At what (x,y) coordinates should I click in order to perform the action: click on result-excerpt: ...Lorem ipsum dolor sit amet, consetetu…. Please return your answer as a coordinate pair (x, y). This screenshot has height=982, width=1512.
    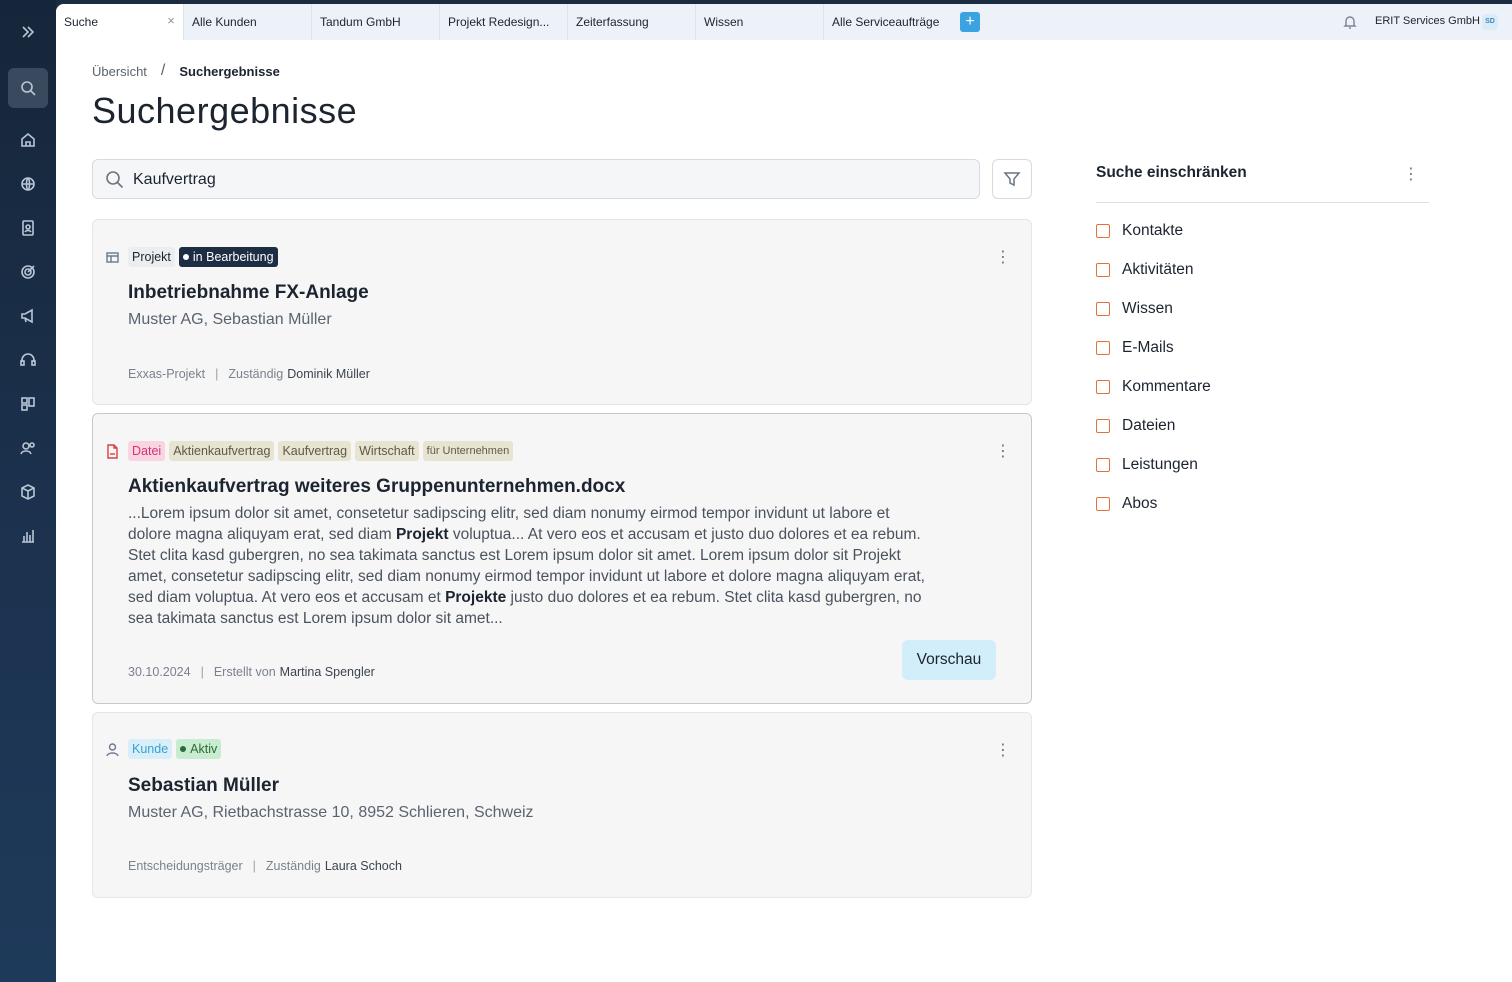
    Looking at the image, I should click on (528, 566).